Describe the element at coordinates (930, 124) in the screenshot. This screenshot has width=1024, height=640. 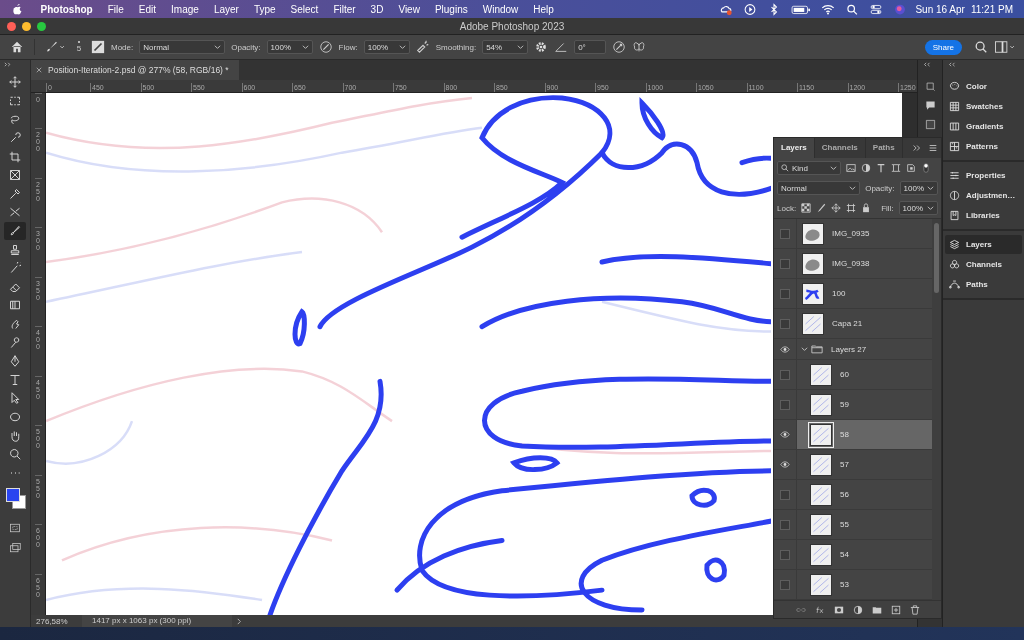
I see `adjust-icon` at that location.